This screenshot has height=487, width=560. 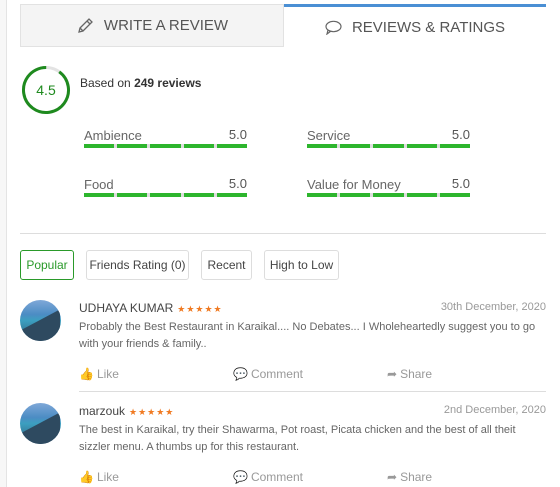 I want to click on review-date: 2nd December, 2020, so click(x=494, y=410).